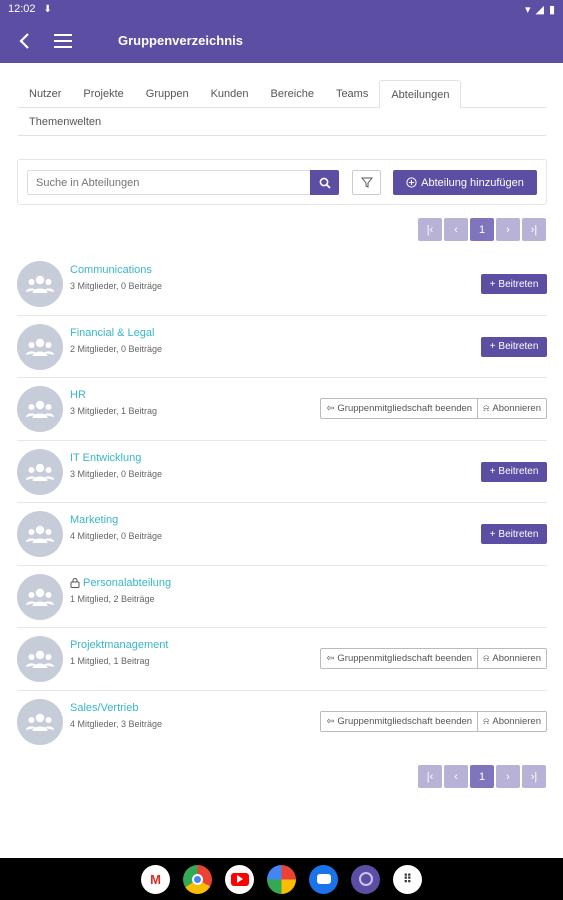 The height and width of the screenshot is (900, 563). What do you see at coordinates (230, 94) in the screenshot?
I see `tab-kunden: Kunden` at bounding box center [230, 94].